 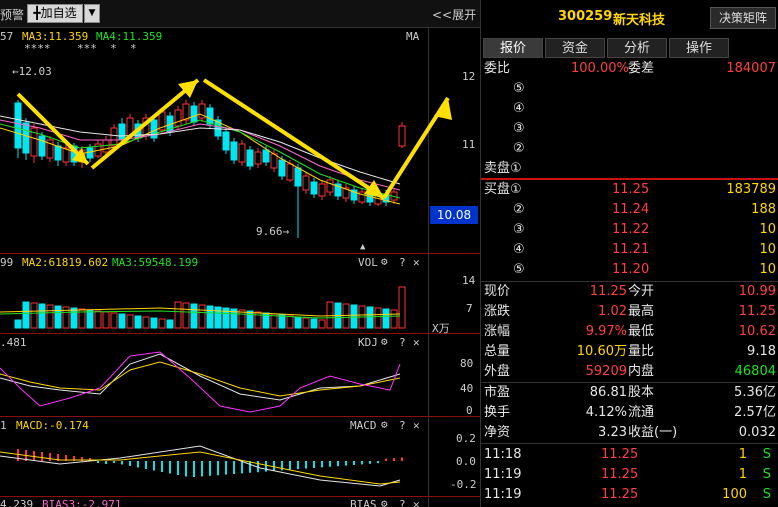 I want to click on bias-help-icon: ?, so click(x=402, y=502).